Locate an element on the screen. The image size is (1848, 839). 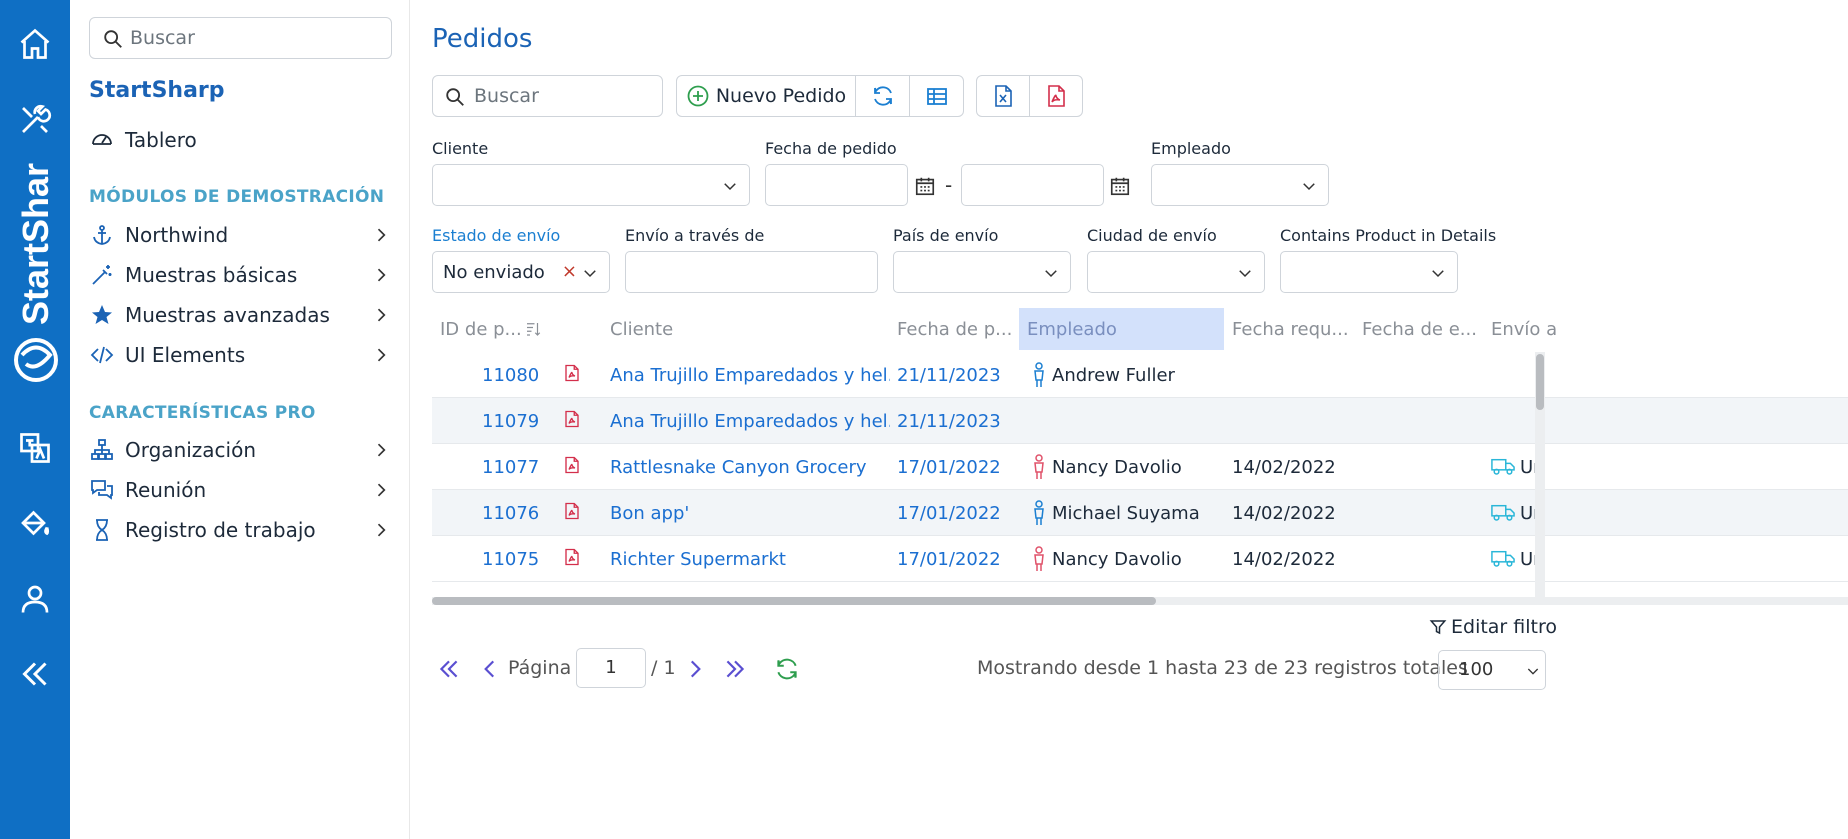
cliente-link: Rattlesnake Canyon Grocery is located at coordinates (750, 467).